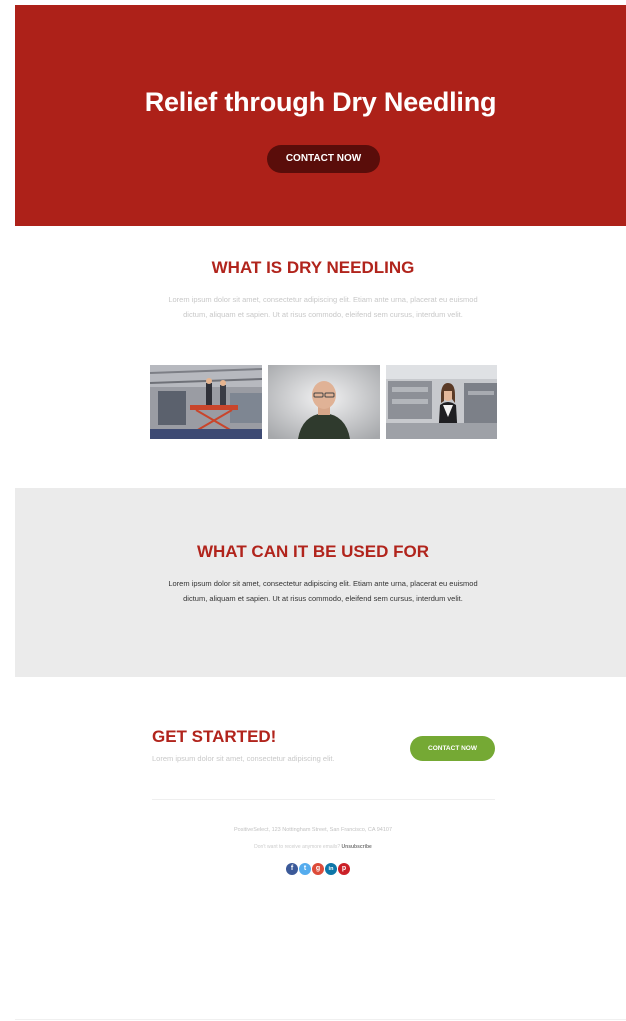 Image resolution: width=626 pixels, height=1021 pixels. Describe the element at coordinates (305, 869) in the screenshot. I see `twitter-icon: t` at that location.